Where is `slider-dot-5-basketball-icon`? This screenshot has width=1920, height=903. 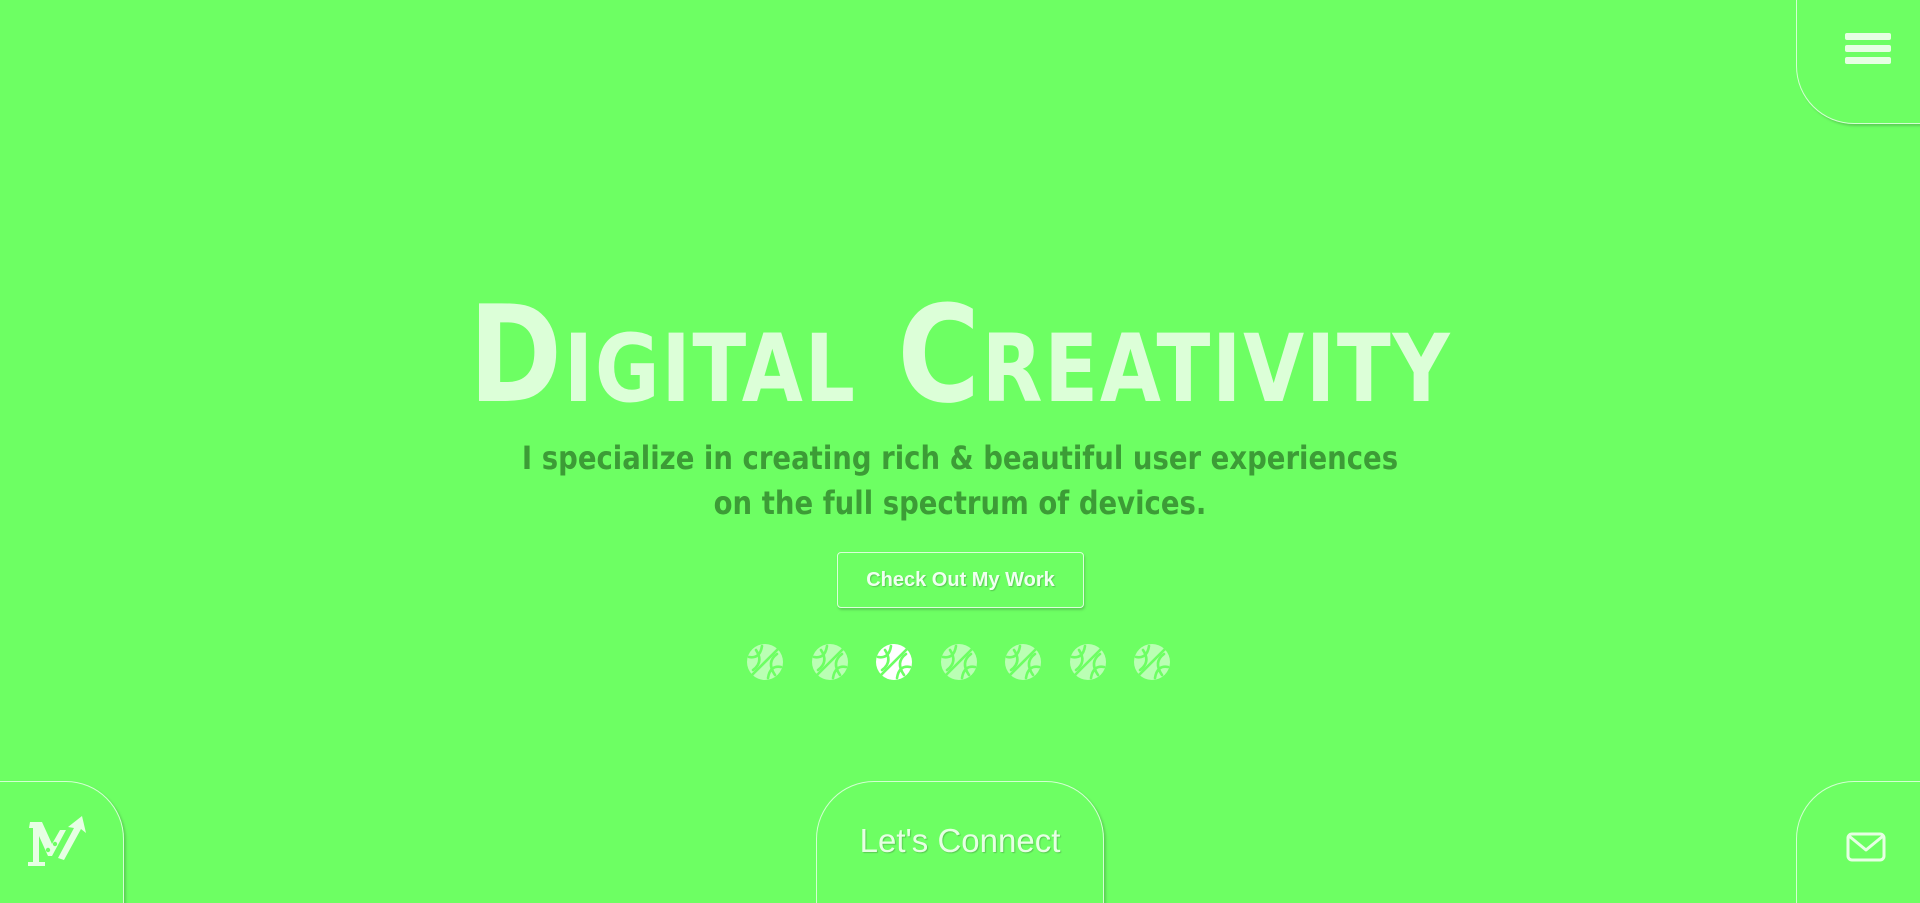 slider-dot-5-basketball-icon is located at coordinates (1023, 662).